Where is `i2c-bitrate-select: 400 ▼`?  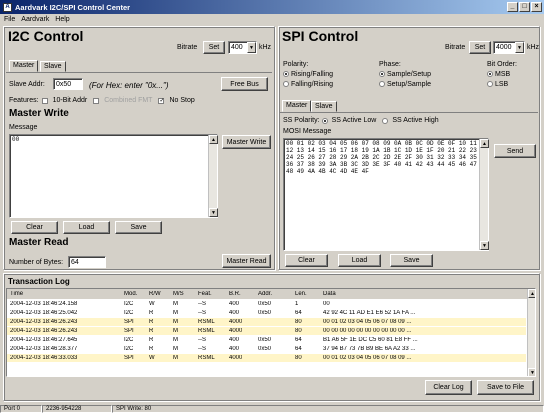 i2c-bitrate-select: 400 ▼ is located at coordinates (242, 47).